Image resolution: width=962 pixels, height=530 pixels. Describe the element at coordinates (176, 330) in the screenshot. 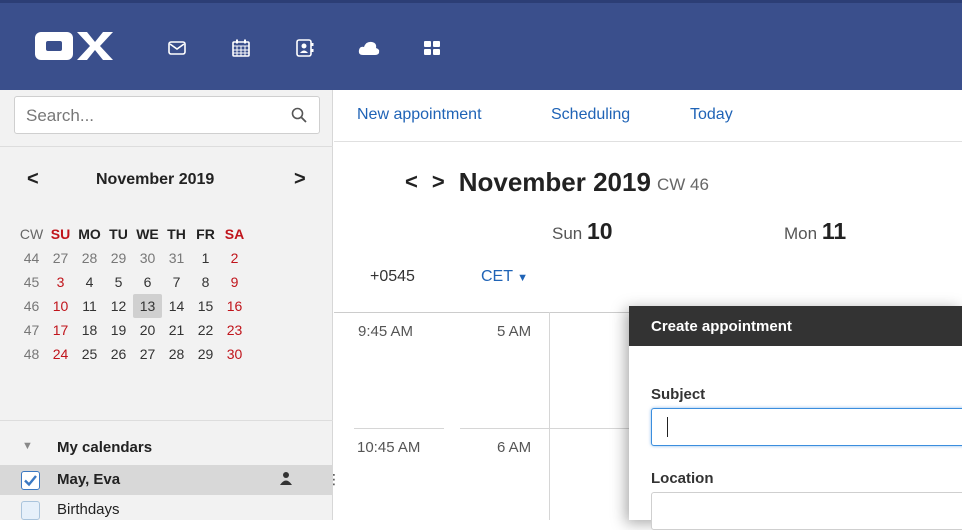

I see `mini-calendar-day: 21` at that location.